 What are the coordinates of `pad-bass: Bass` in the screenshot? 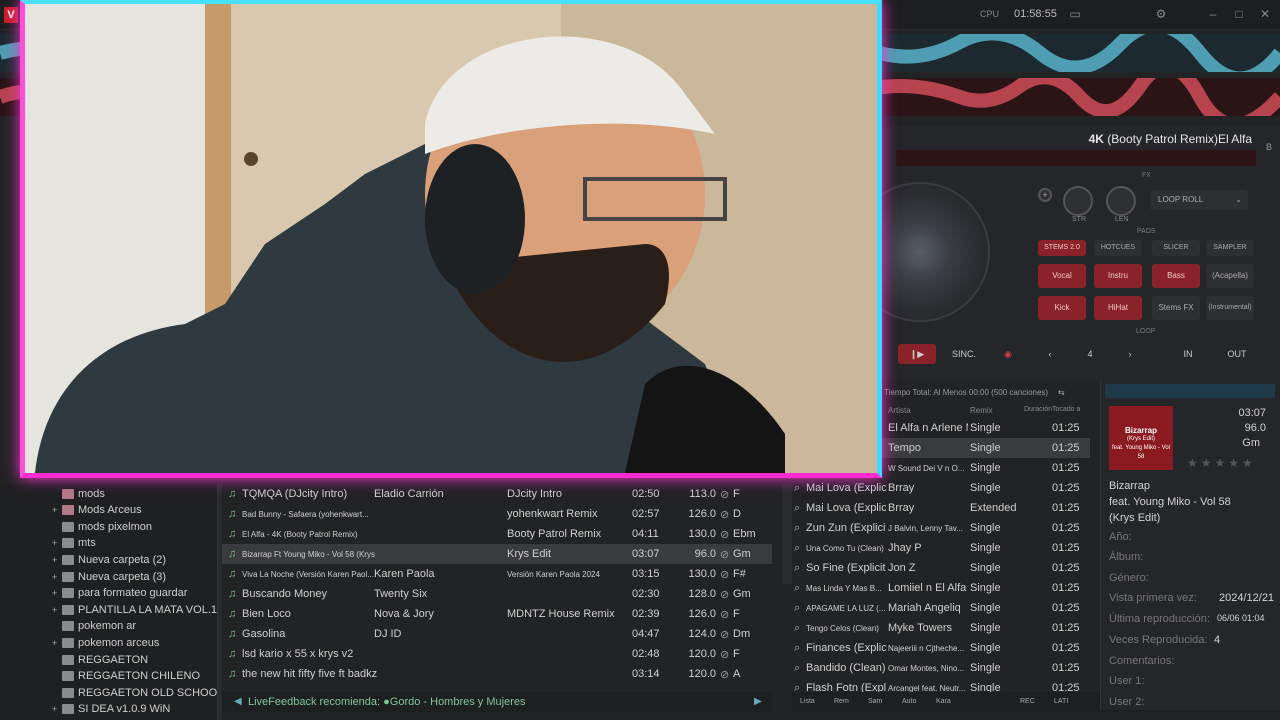 It's located at (1176, 276).